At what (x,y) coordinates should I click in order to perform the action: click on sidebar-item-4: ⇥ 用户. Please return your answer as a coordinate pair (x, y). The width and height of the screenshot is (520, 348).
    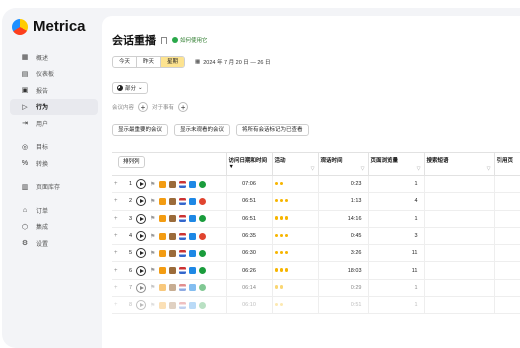
    Looking at the image, I should click on (54, 123).